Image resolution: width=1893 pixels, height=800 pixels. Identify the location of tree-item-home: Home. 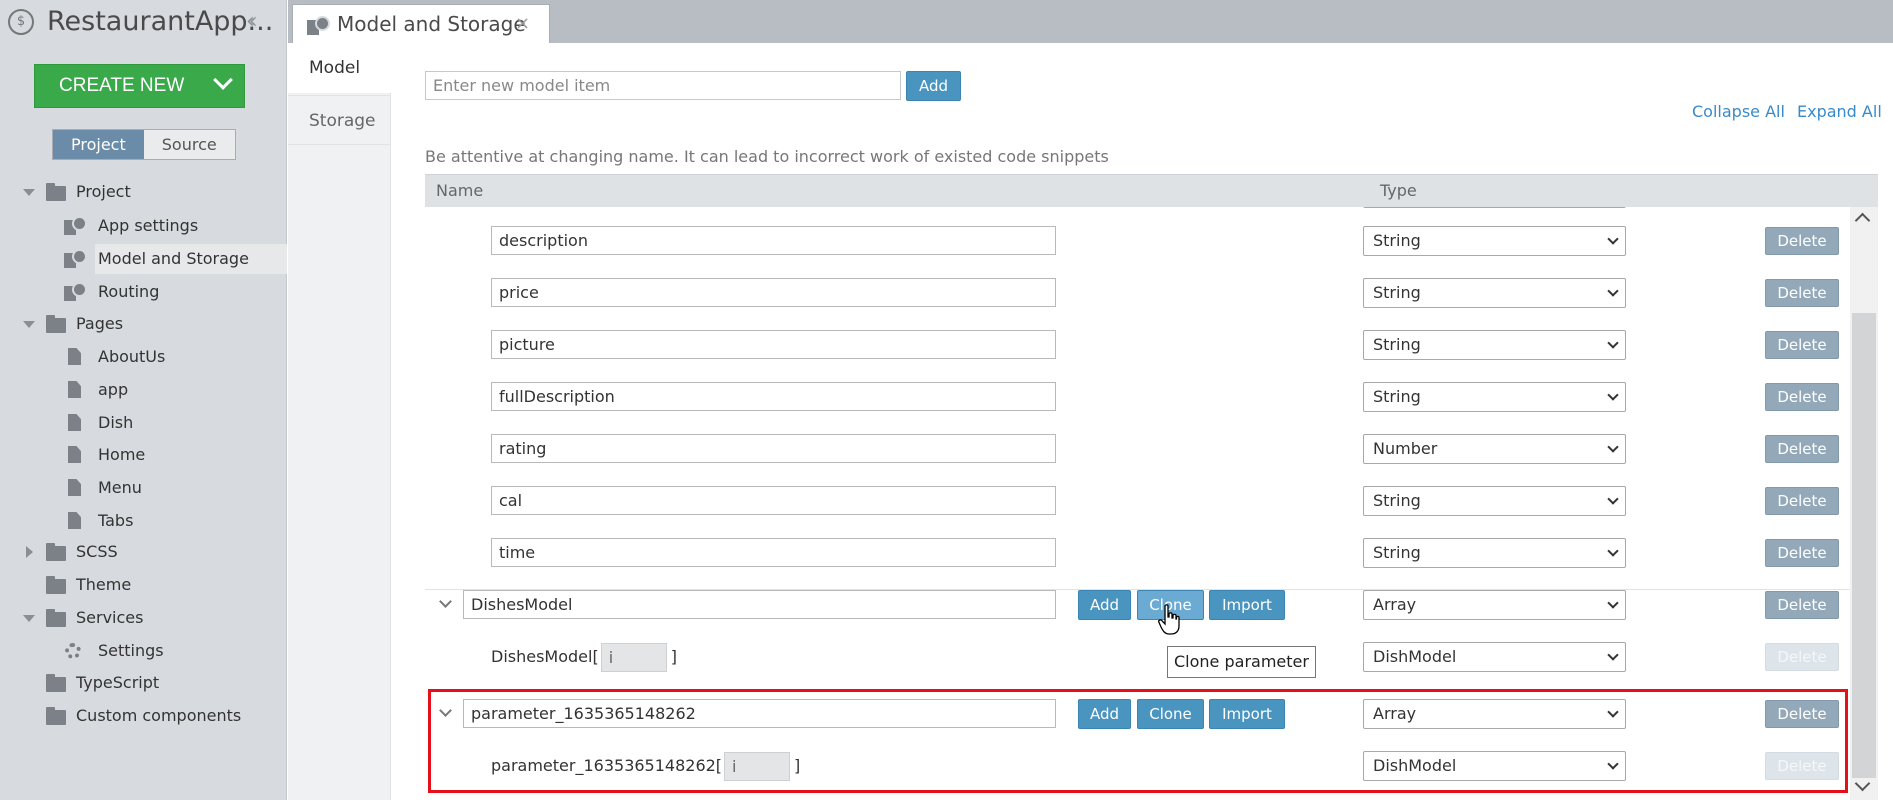
(143, 455).